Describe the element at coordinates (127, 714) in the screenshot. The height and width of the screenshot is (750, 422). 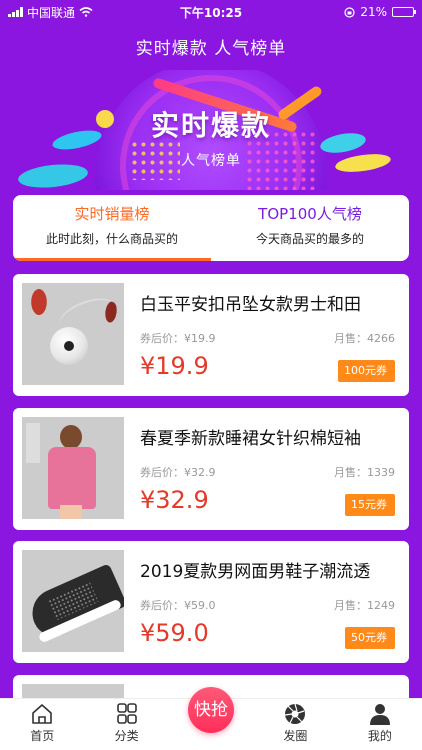
I see `grid-icon` at that location.